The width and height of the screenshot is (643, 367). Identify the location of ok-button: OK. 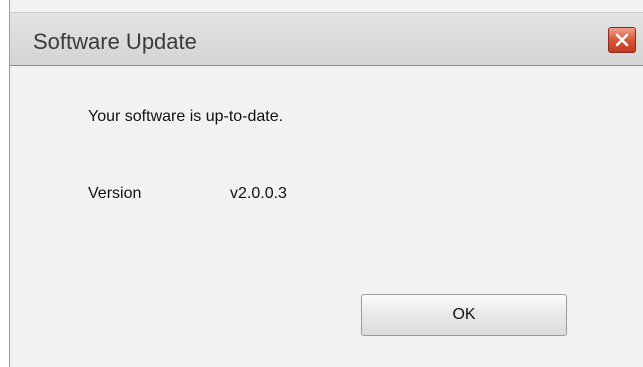
(464, 315).